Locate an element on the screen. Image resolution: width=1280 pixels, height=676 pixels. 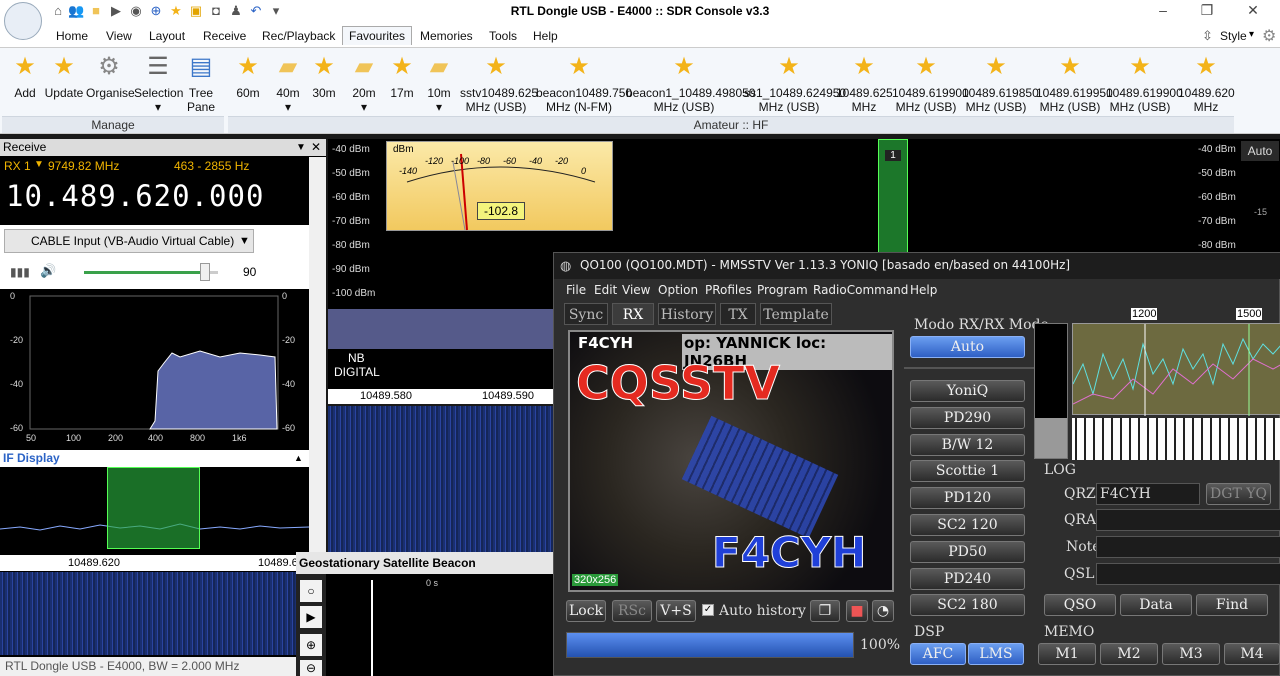
rx-label: RX 1 is located at coordinates (17, 166).